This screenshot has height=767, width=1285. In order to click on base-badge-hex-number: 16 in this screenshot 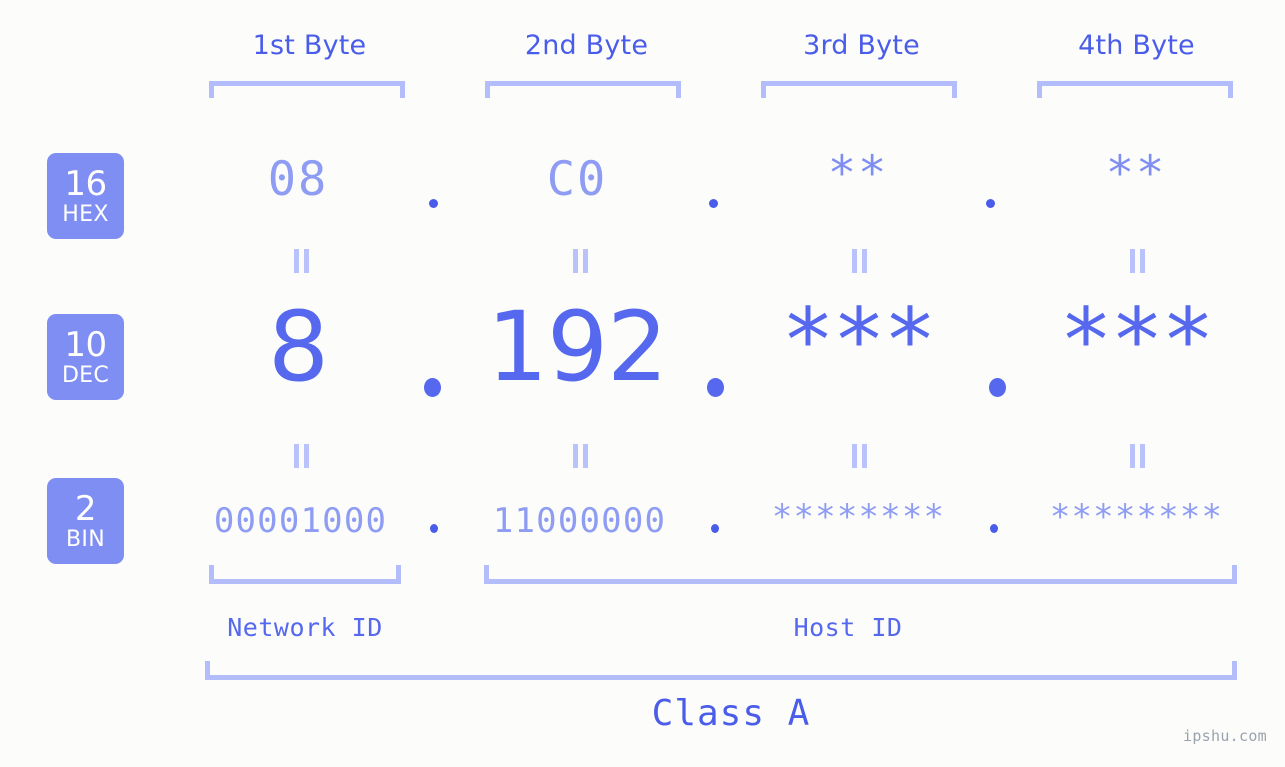, I will do `click(85, 183)`.